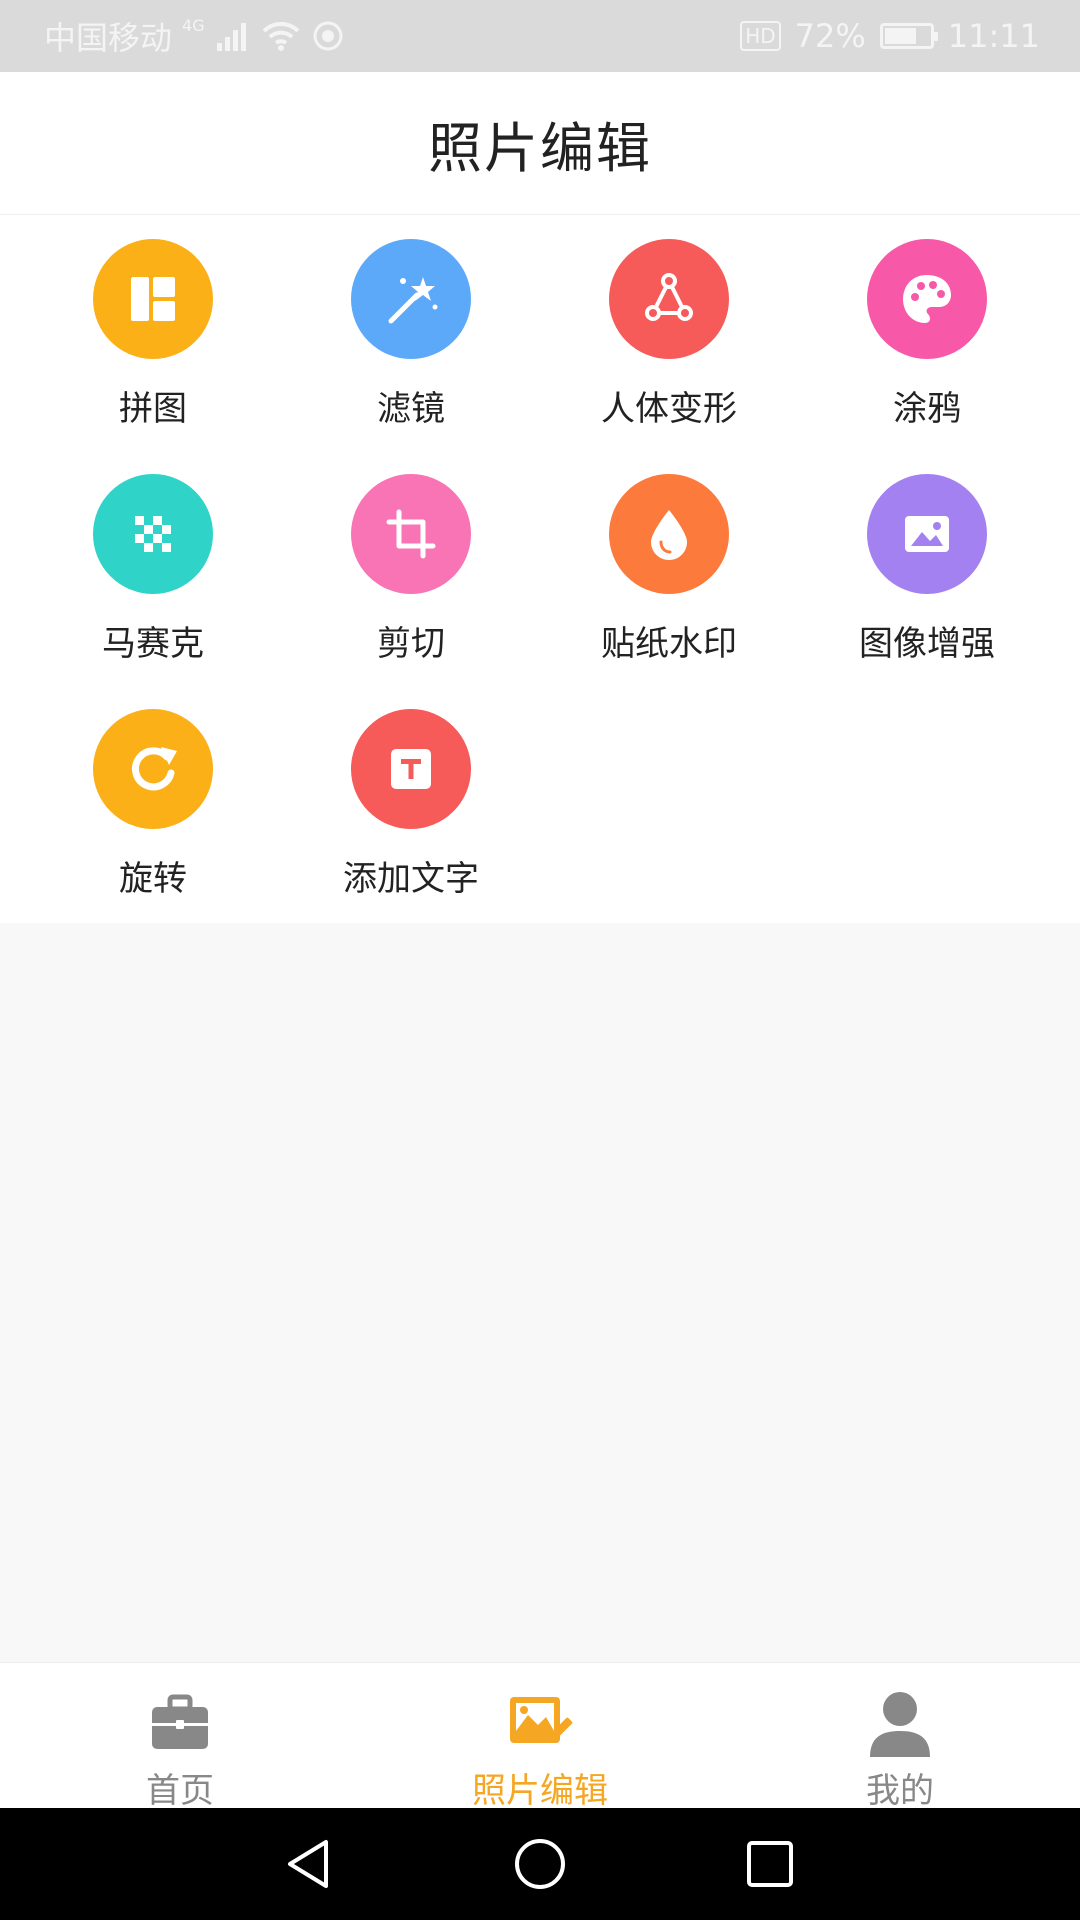 The height and width of the screenshot is (1920, 1080). I want to click on nav-item-photo-edit: 照片编辑, so click(540, 1737).